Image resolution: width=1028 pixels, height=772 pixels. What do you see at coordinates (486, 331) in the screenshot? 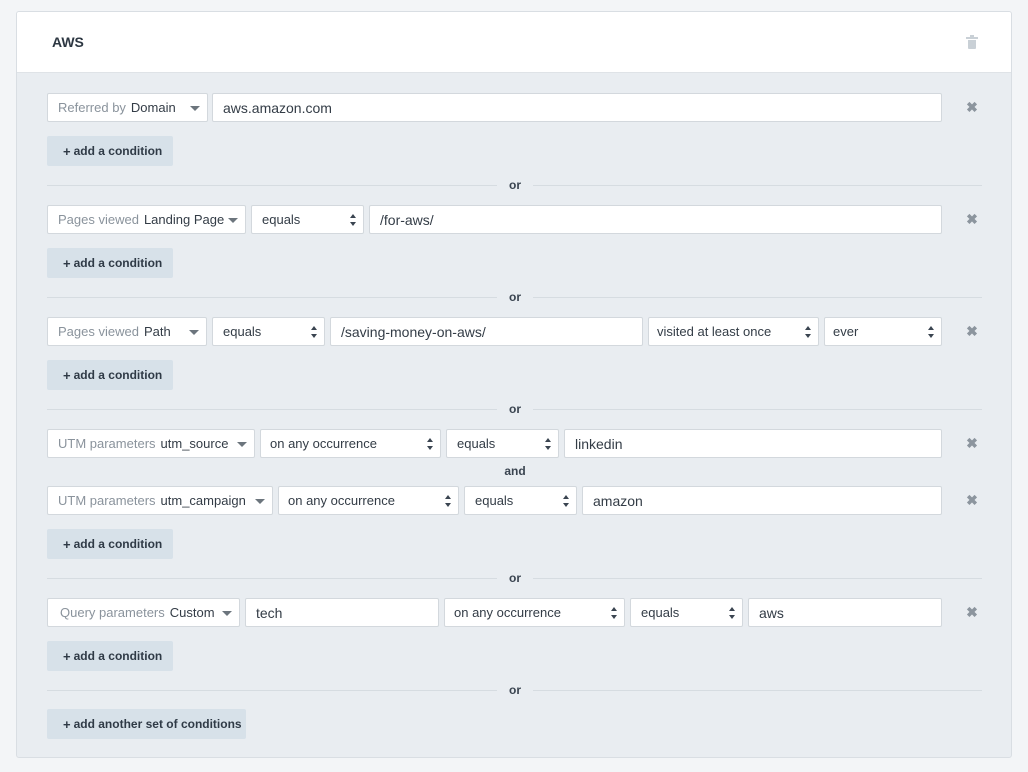
I see `condition-value-input: /saving-money-on-aws/` at bounding box center [486, 331].